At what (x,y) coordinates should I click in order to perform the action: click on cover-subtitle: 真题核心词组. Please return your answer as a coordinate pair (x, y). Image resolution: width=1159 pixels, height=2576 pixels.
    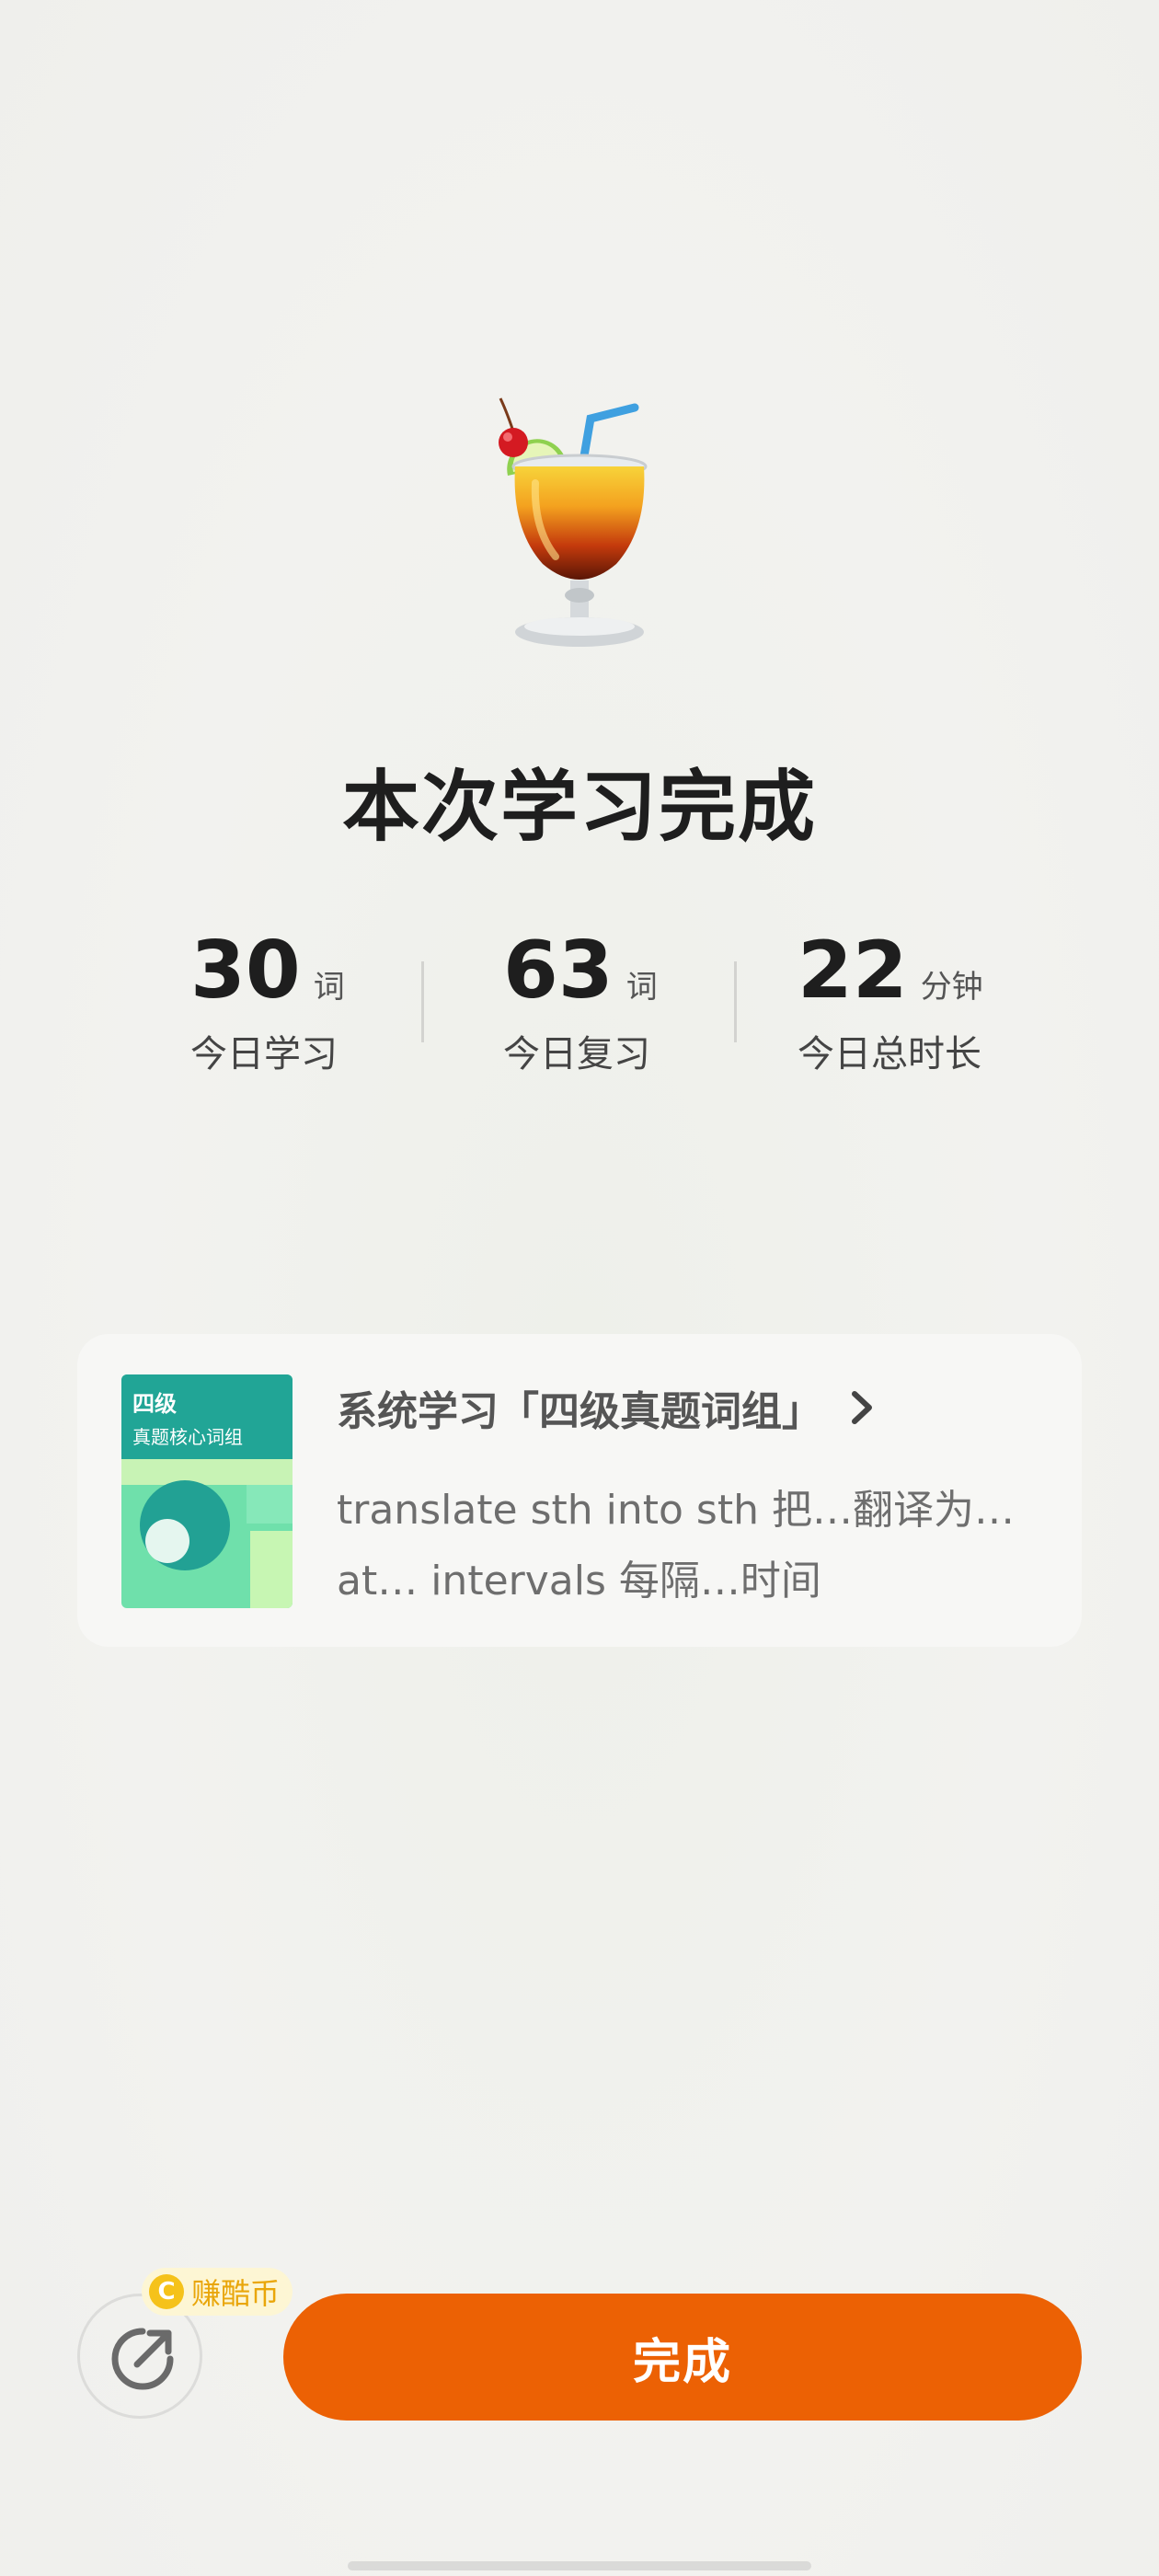
    Looking at the image, I should click on (187, 1437).